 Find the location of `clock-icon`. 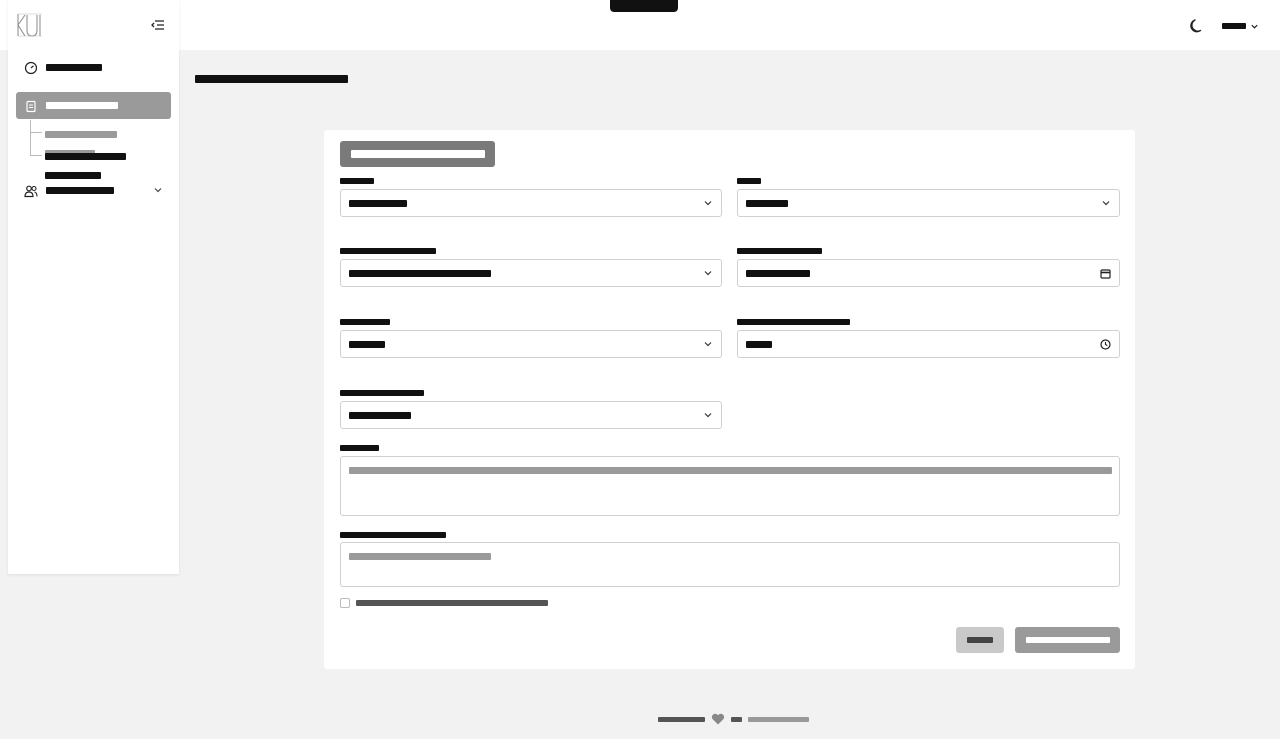

clock-icon is located at coordinates (1105, 344).